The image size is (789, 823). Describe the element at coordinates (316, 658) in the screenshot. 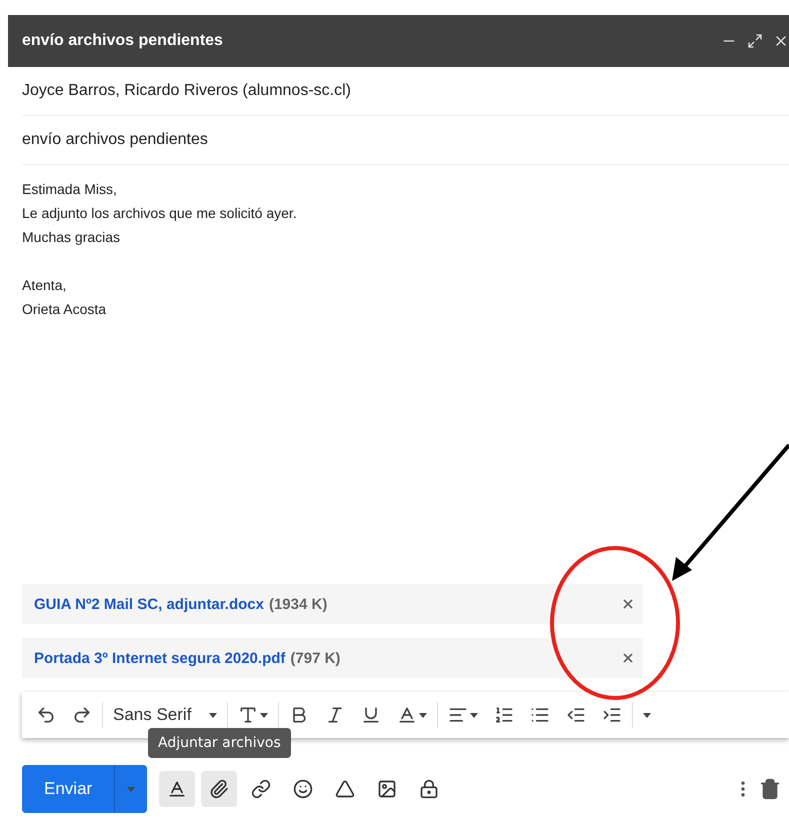

I see `attachment-size: (797 K)` at that location.